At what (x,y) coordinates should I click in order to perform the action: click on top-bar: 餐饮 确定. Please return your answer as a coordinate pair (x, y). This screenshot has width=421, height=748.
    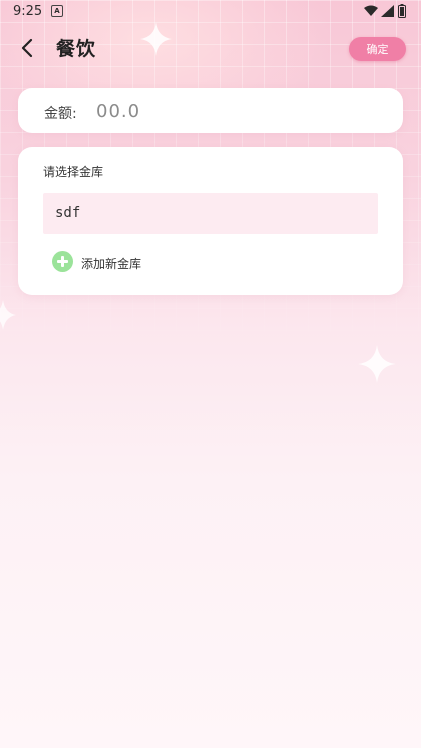
    Looking at the image, I should click on (210, 49).